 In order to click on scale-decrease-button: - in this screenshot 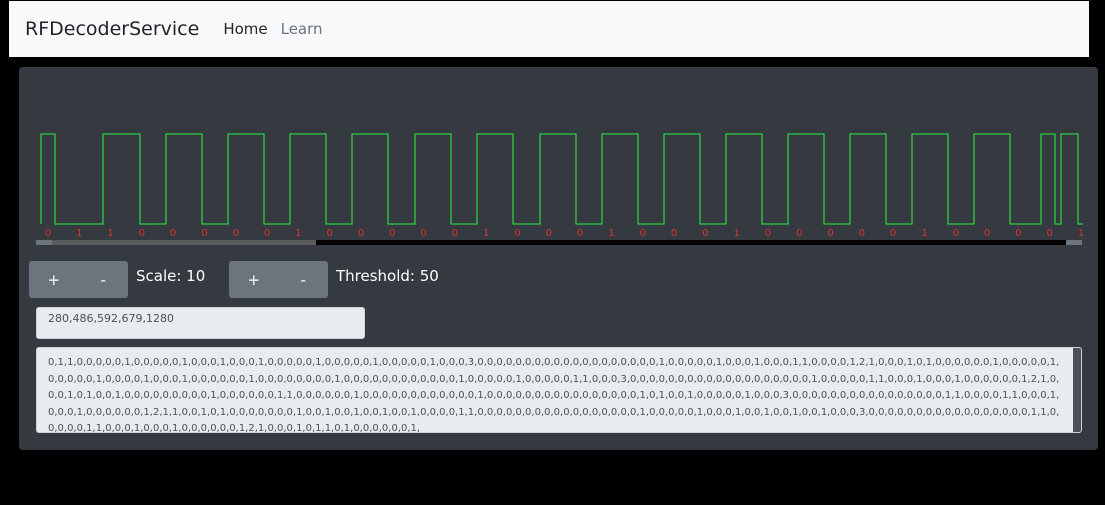, I will do `click(104, 279)`.